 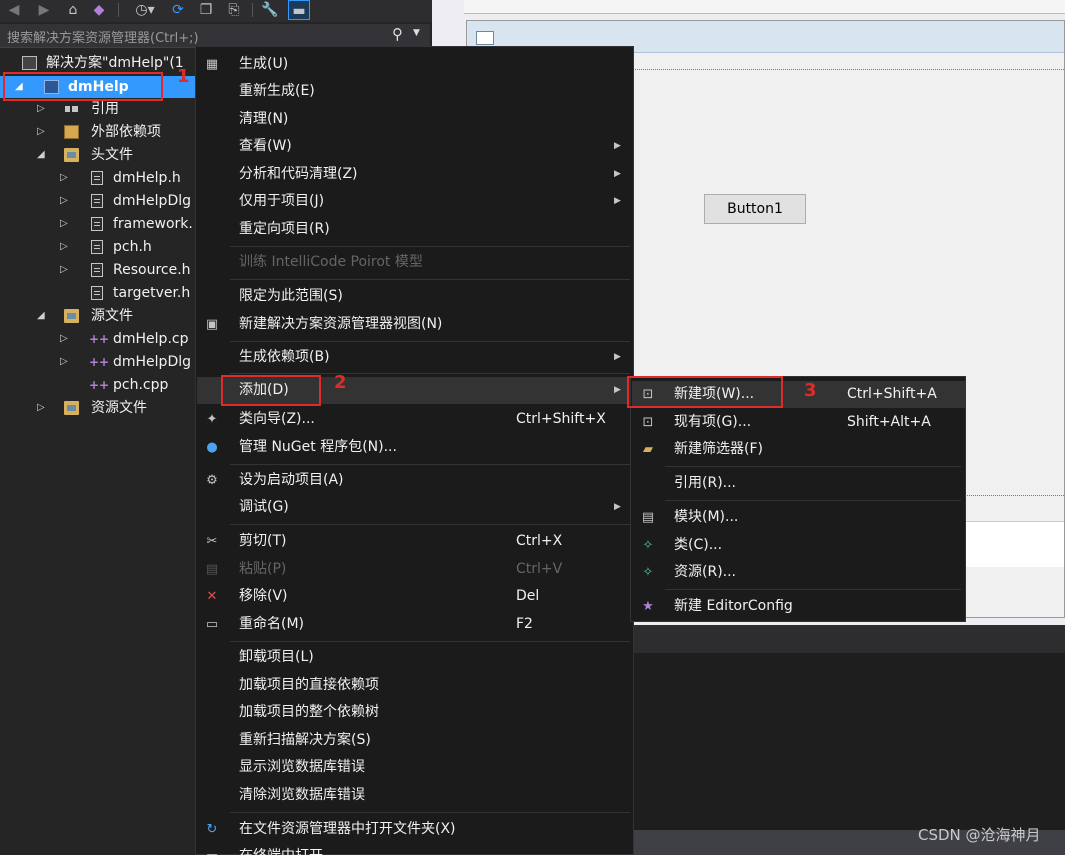 I want to click on annotation-number-3: 3, so click(x=810, y=390).